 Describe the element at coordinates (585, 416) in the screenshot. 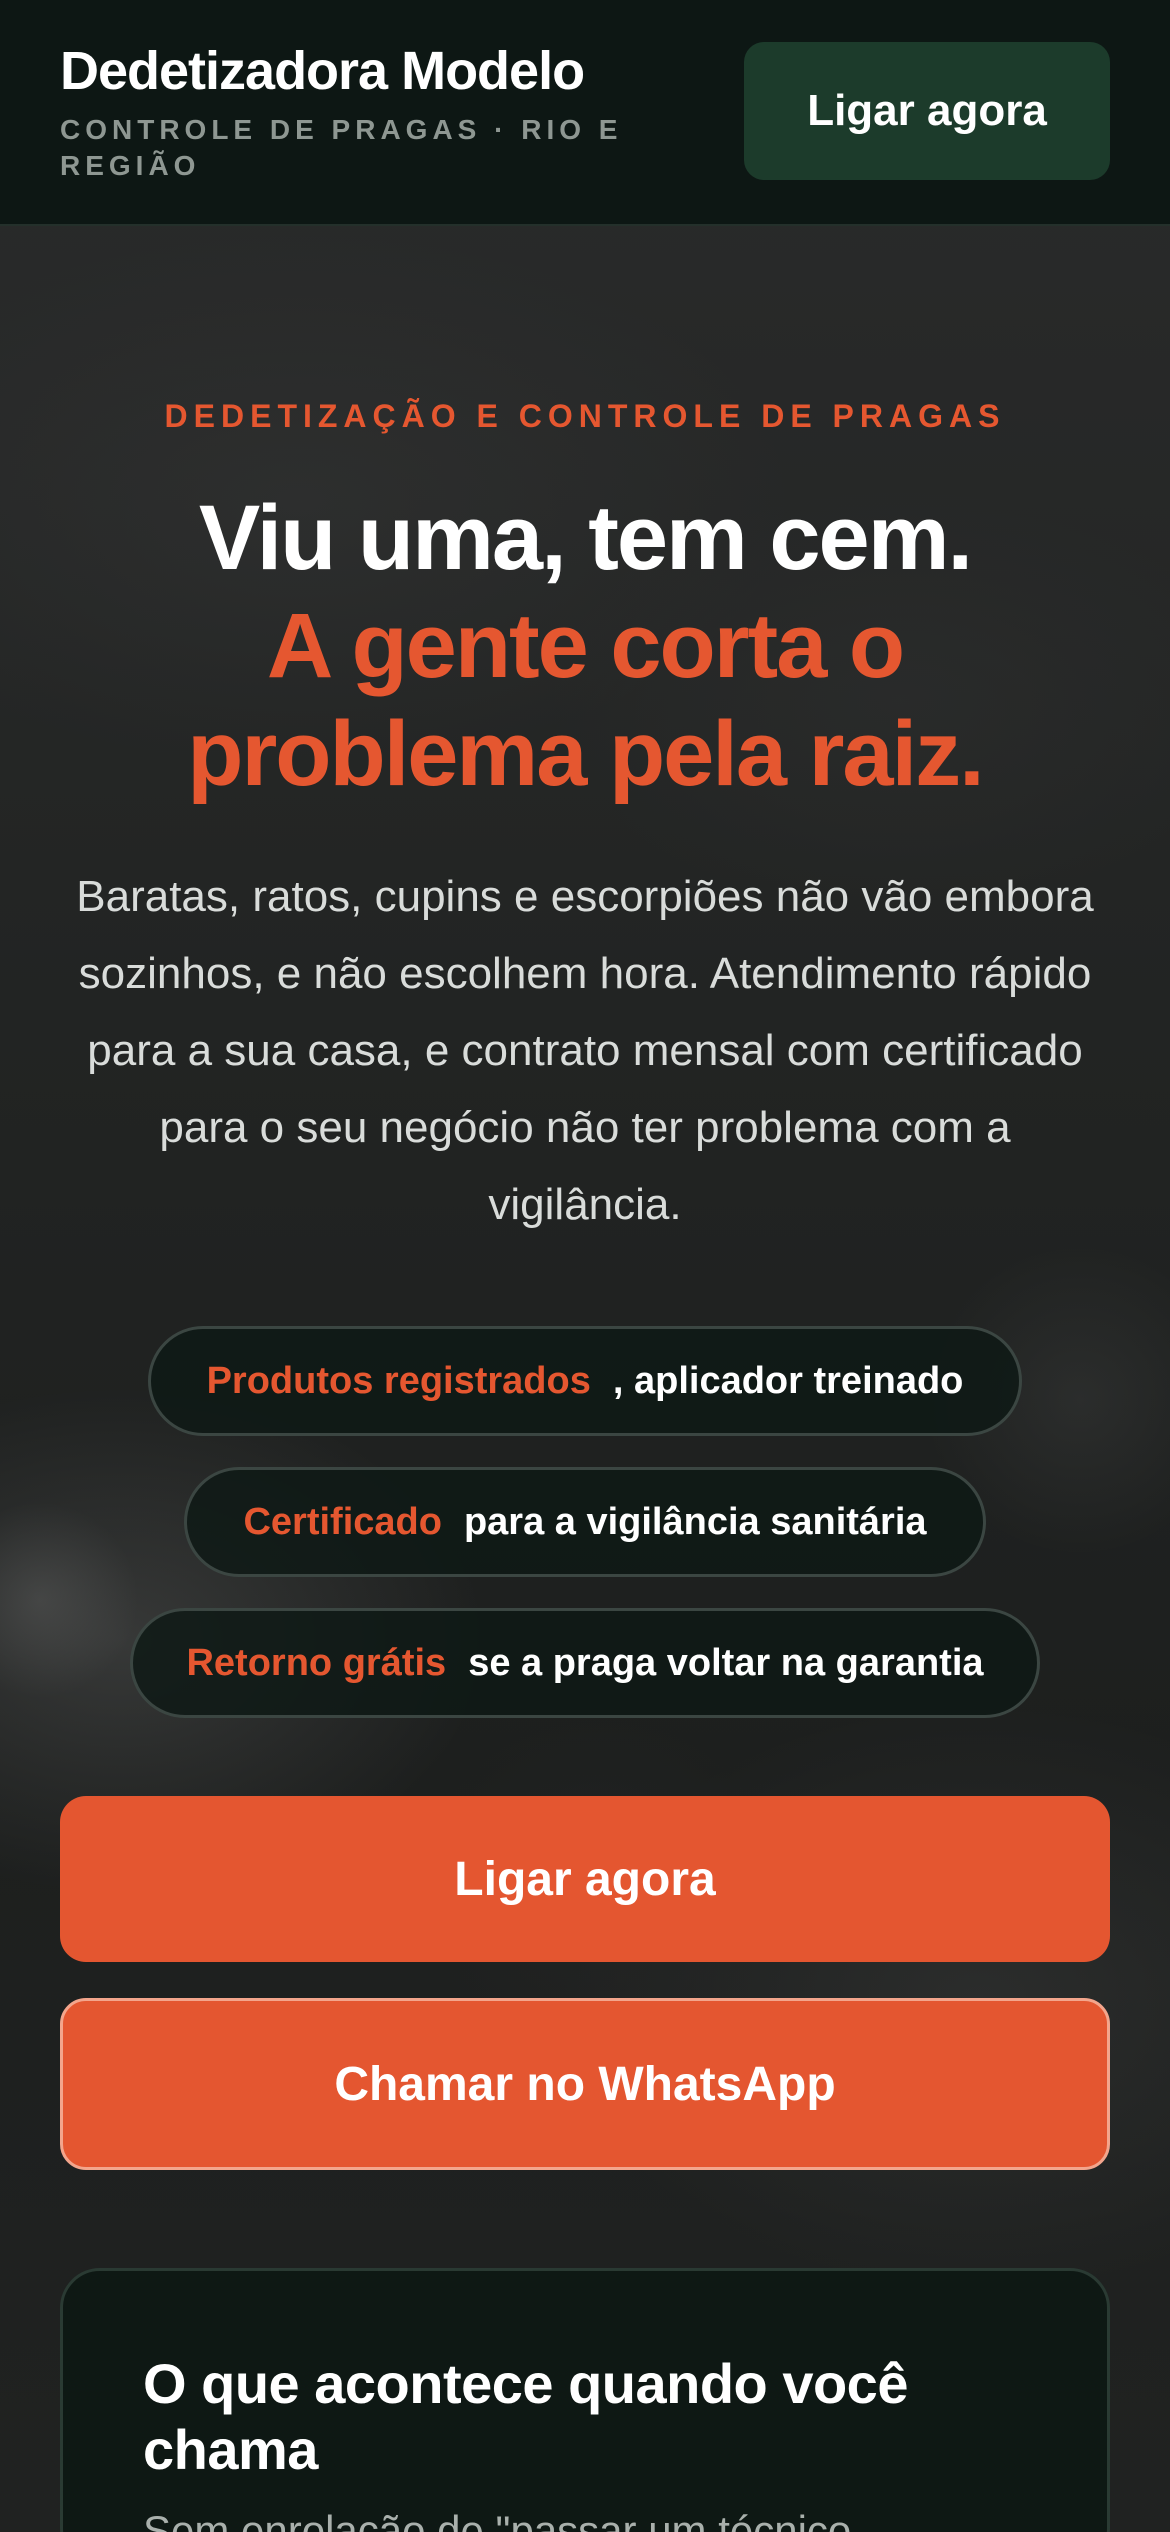

I see `hero-eyebrow: DEDETIZAÇÃO E CONTROLE DE PRAGAS` at that location.